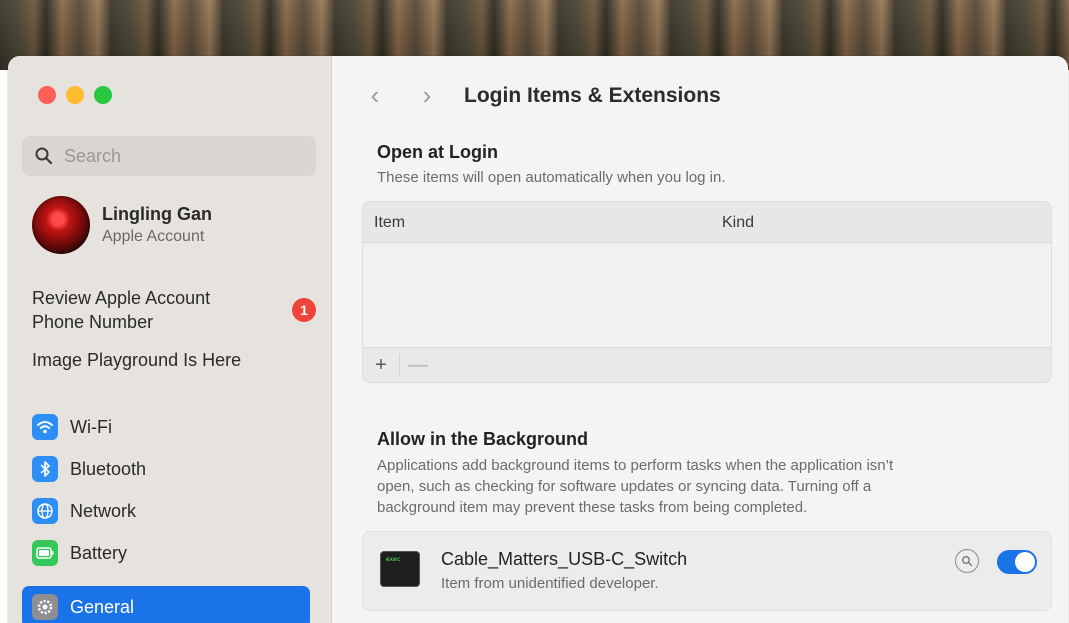 The image size is (1069, 623). What do you see at coordinates (738, 223) in the screenshot?
I see `column-header-kind: Kind` at bounding box center [738, 223].